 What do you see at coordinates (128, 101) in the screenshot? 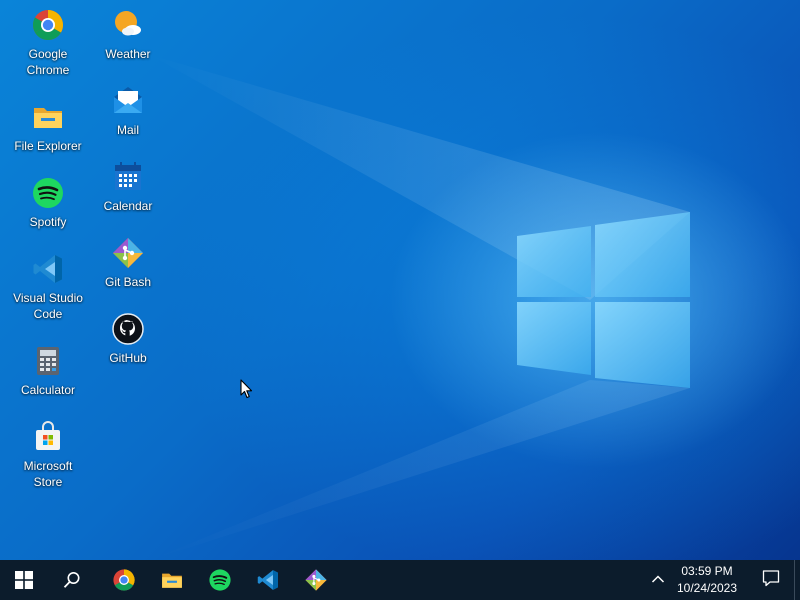
I see `mail-icon` at bounding box center [128, 101].